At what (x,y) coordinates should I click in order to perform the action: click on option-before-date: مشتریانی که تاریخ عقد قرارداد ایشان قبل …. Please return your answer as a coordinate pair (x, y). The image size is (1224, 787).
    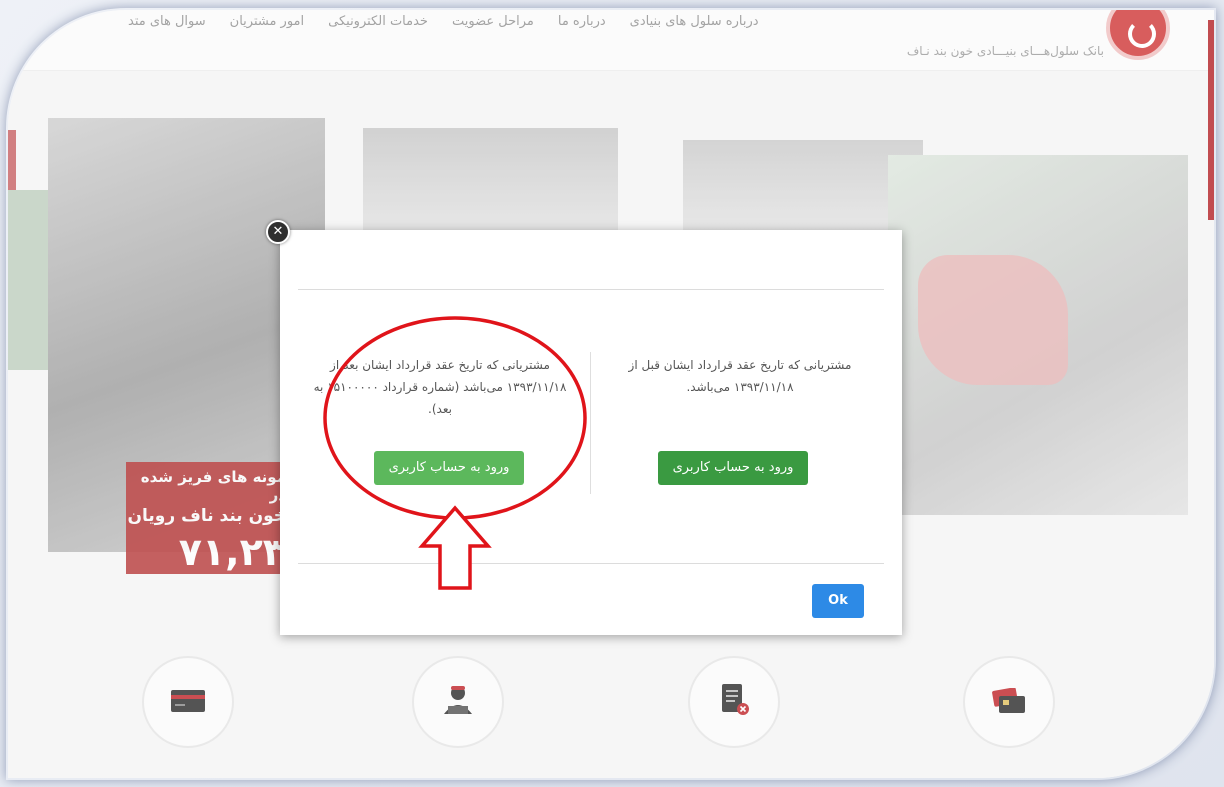
    Looking at the image, I should click on (740, 376).